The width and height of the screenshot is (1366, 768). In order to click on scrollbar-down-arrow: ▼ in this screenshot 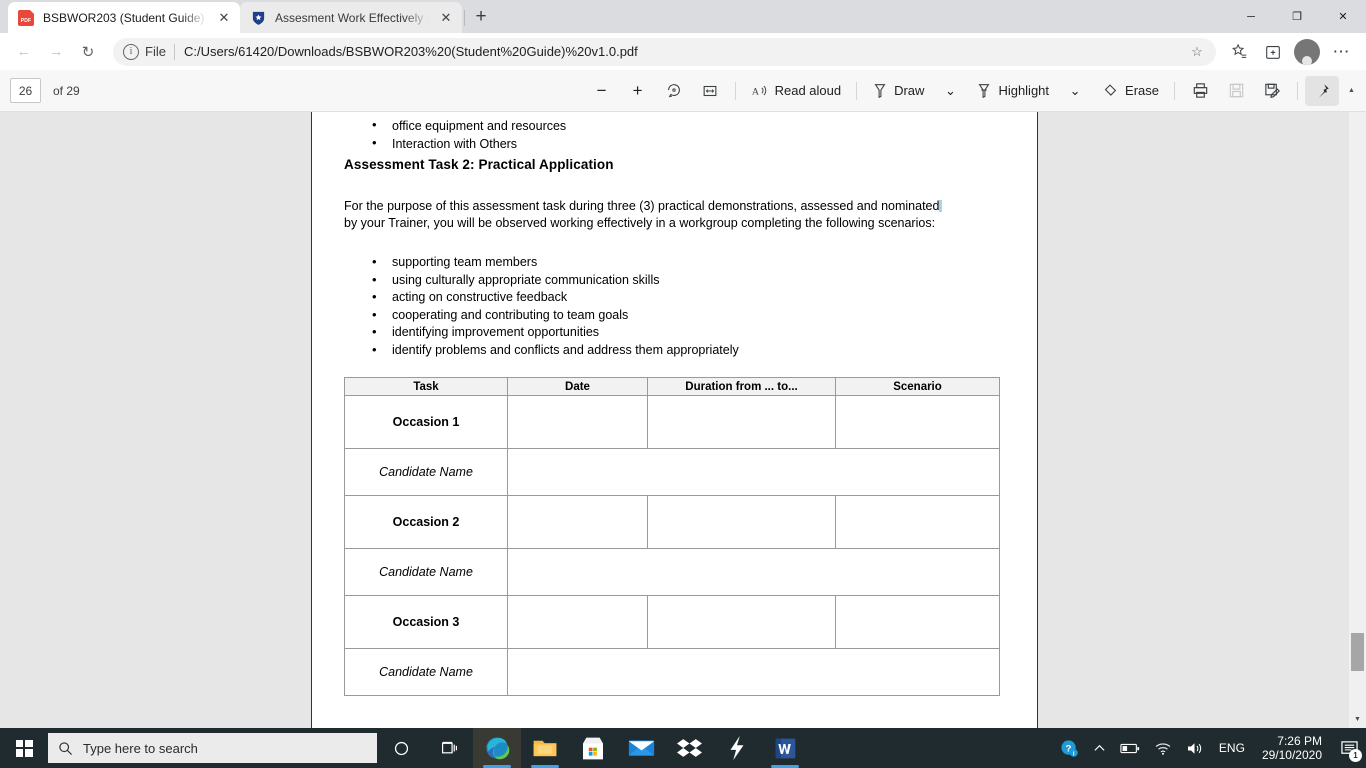, I will do `click(1357, 719)`.